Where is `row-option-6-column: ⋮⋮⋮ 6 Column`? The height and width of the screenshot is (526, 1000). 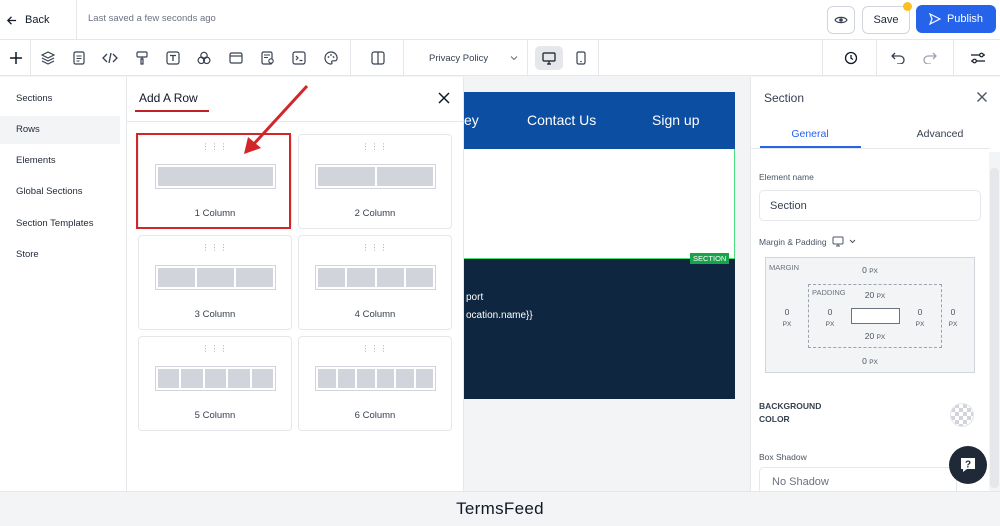
row-option-6-column: ⋮⋮⋮ 6 Column is located at coordinates (375, 383).